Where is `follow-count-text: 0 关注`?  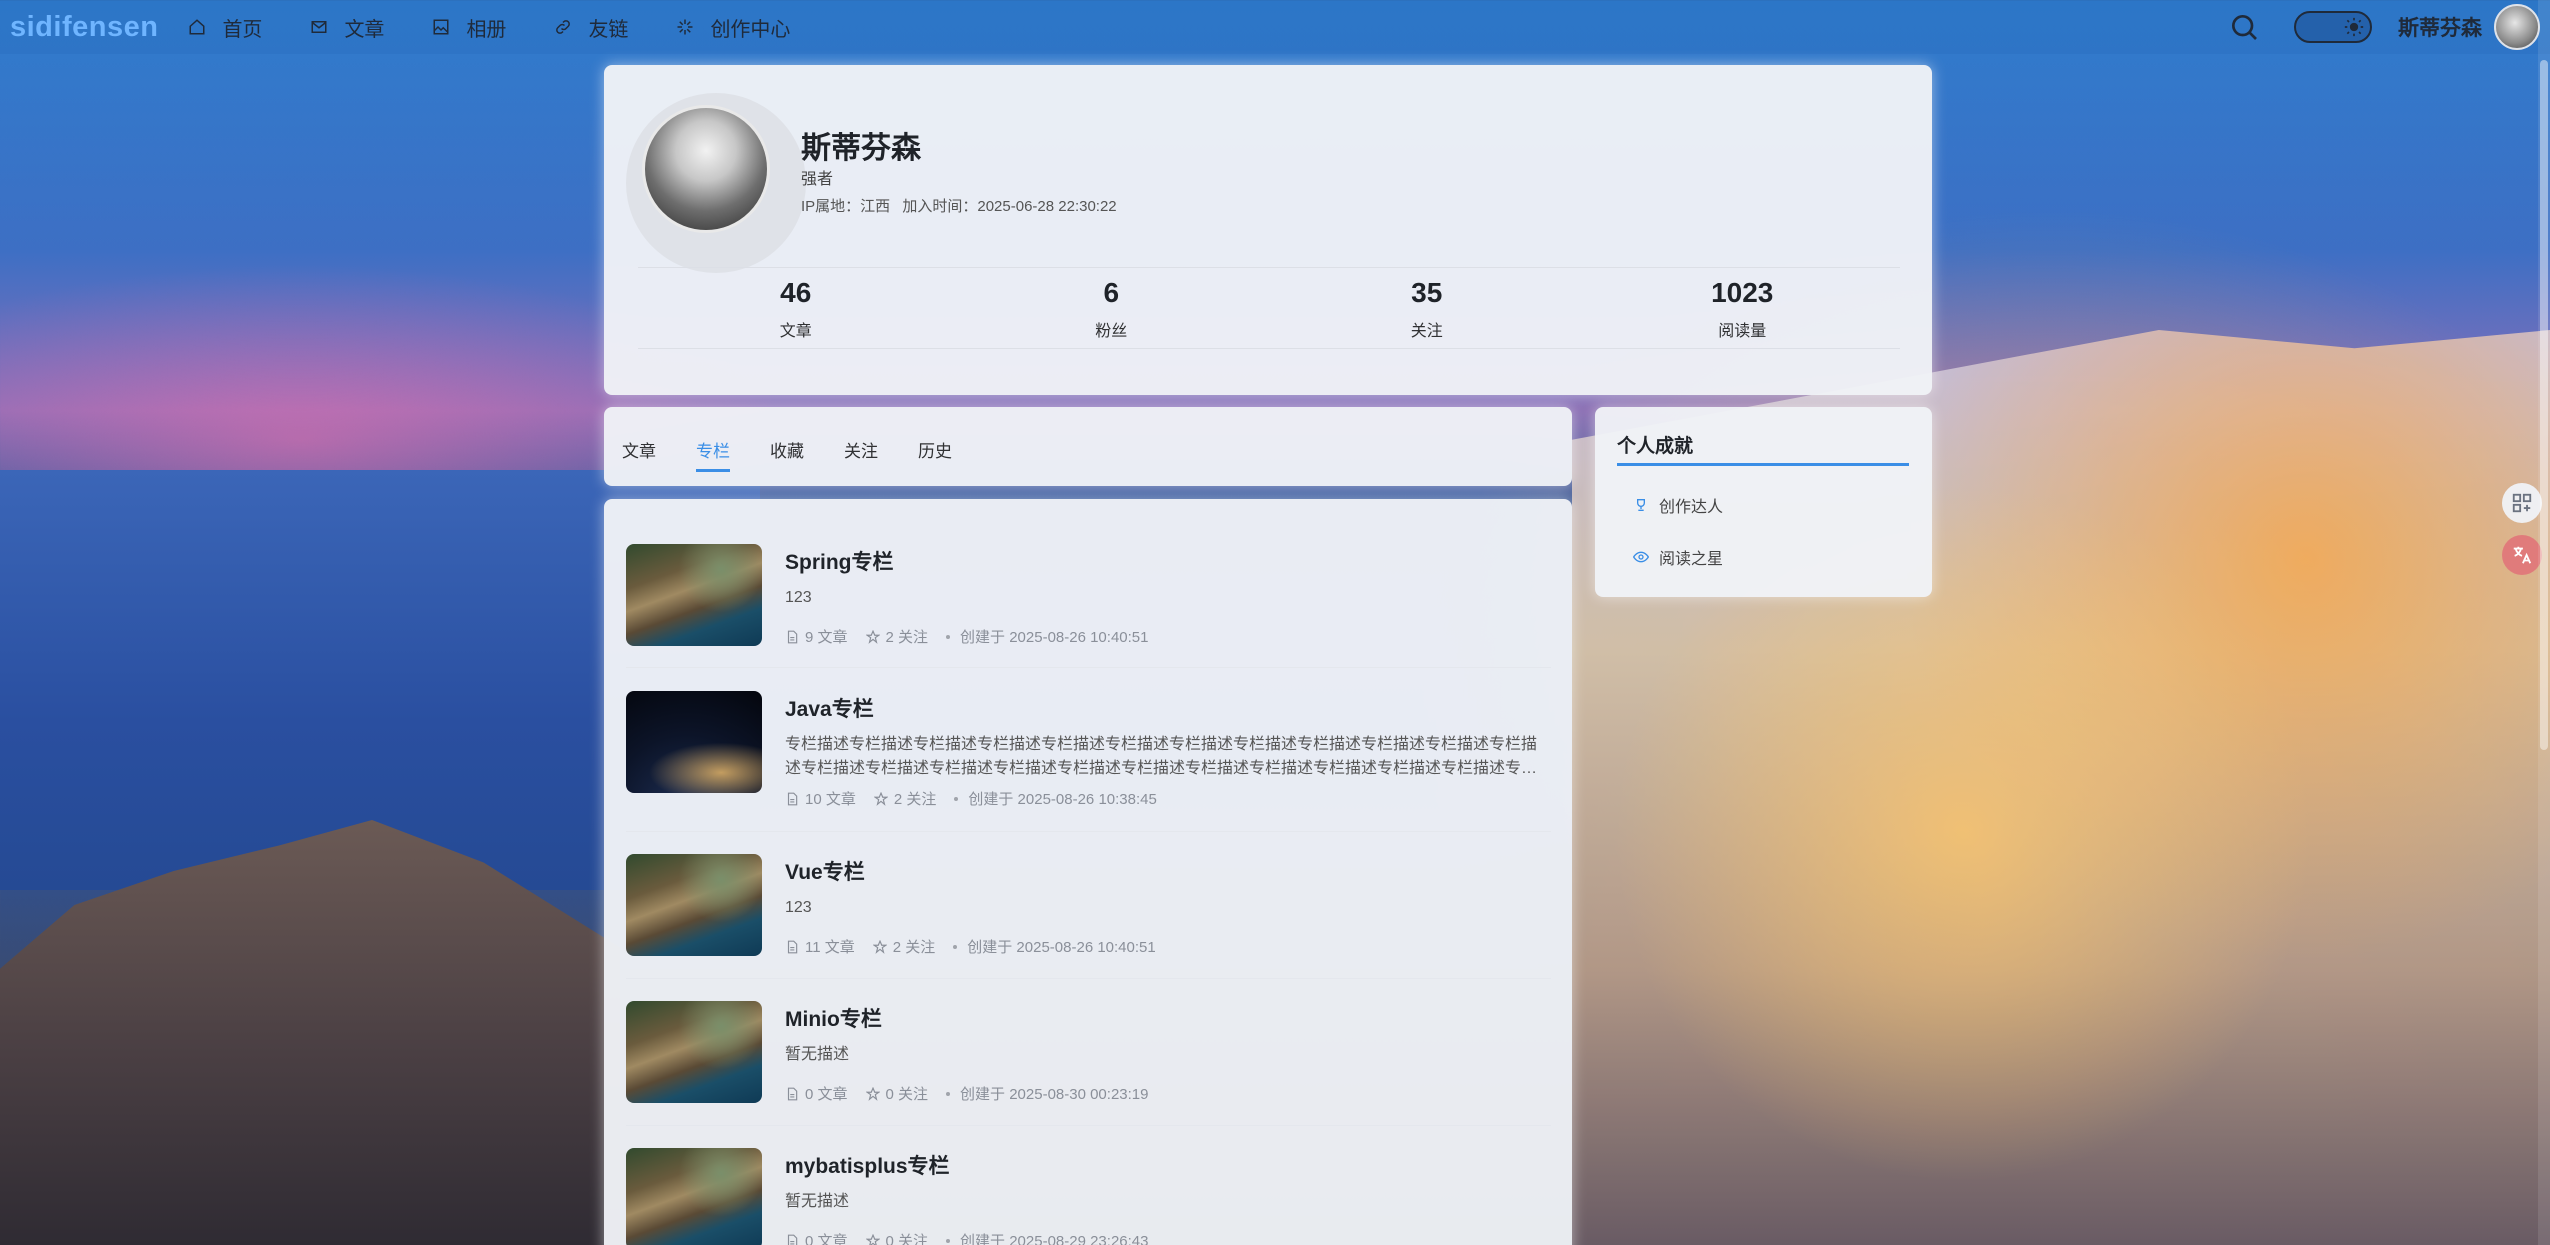 follow-count-text: 0 关注 is located at coordinates (907, 1094).